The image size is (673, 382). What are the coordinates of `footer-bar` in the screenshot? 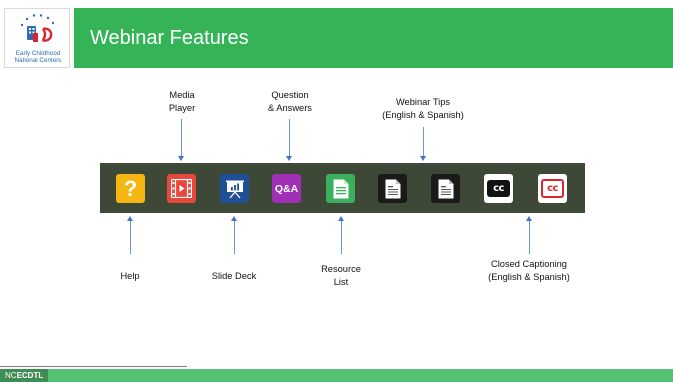 It's located at (336, 375).